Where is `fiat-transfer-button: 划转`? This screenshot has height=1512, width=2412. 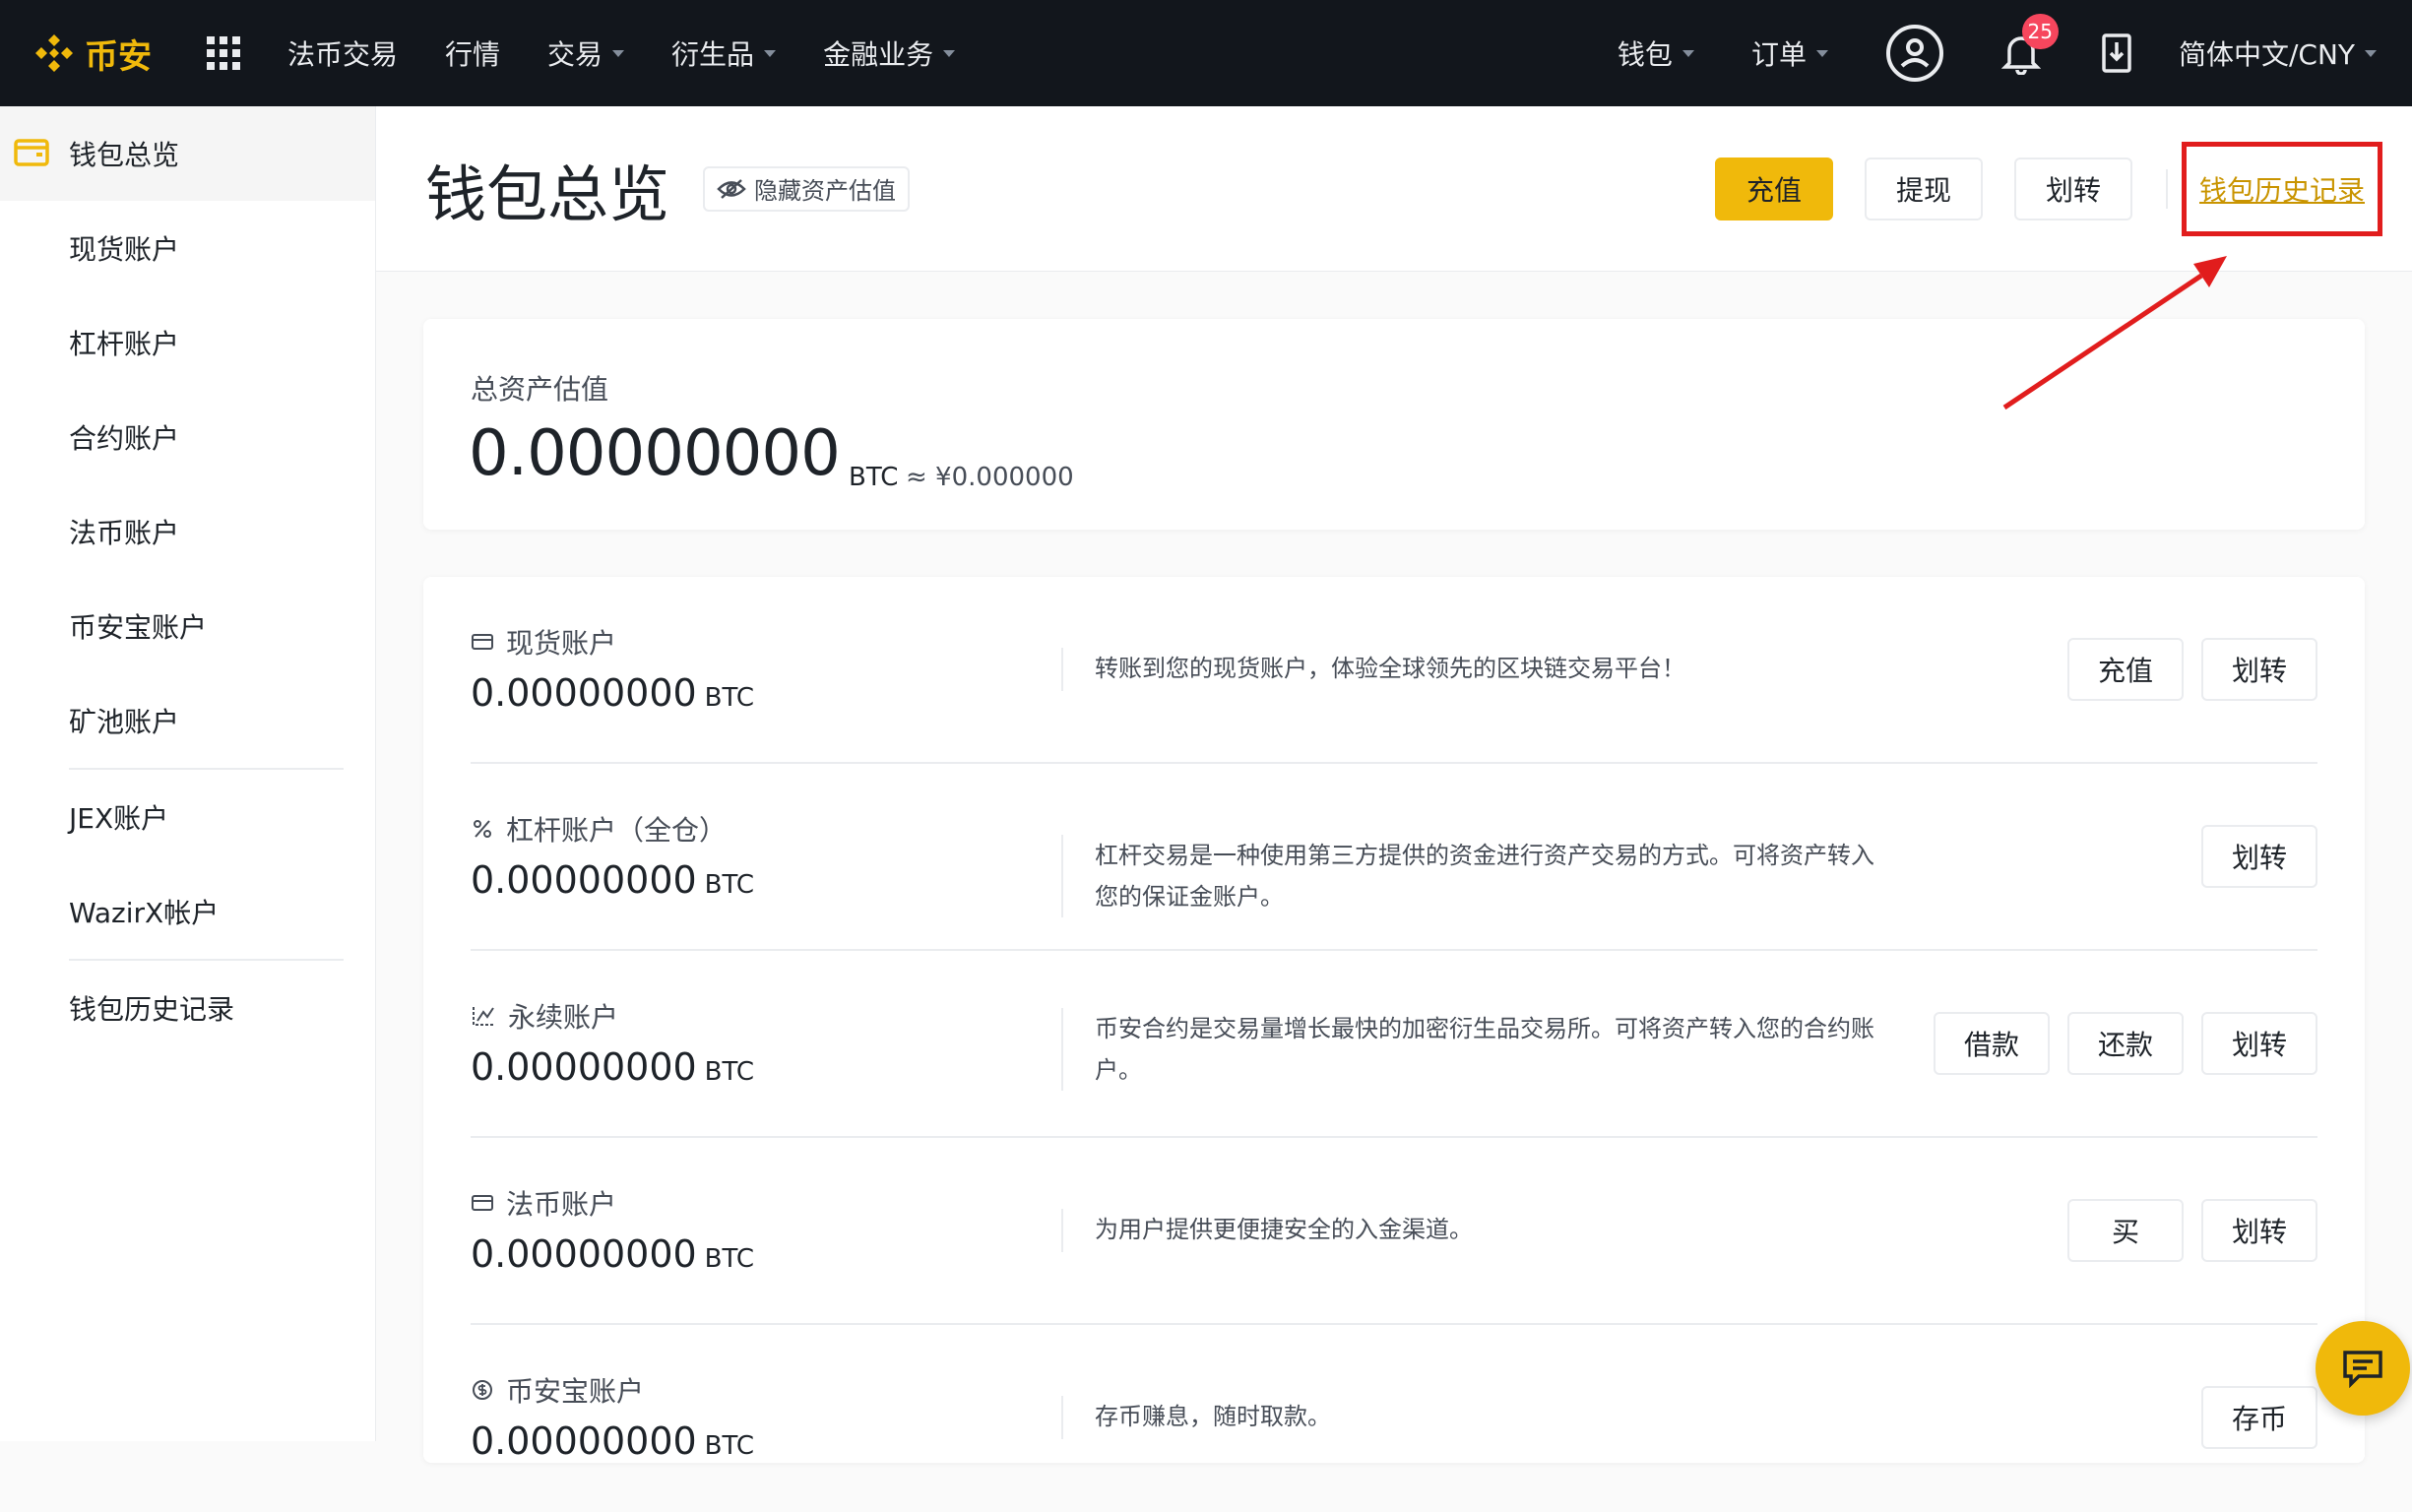
fiat-transfer-button: 划转 is located at coordinates (2259, 1230).